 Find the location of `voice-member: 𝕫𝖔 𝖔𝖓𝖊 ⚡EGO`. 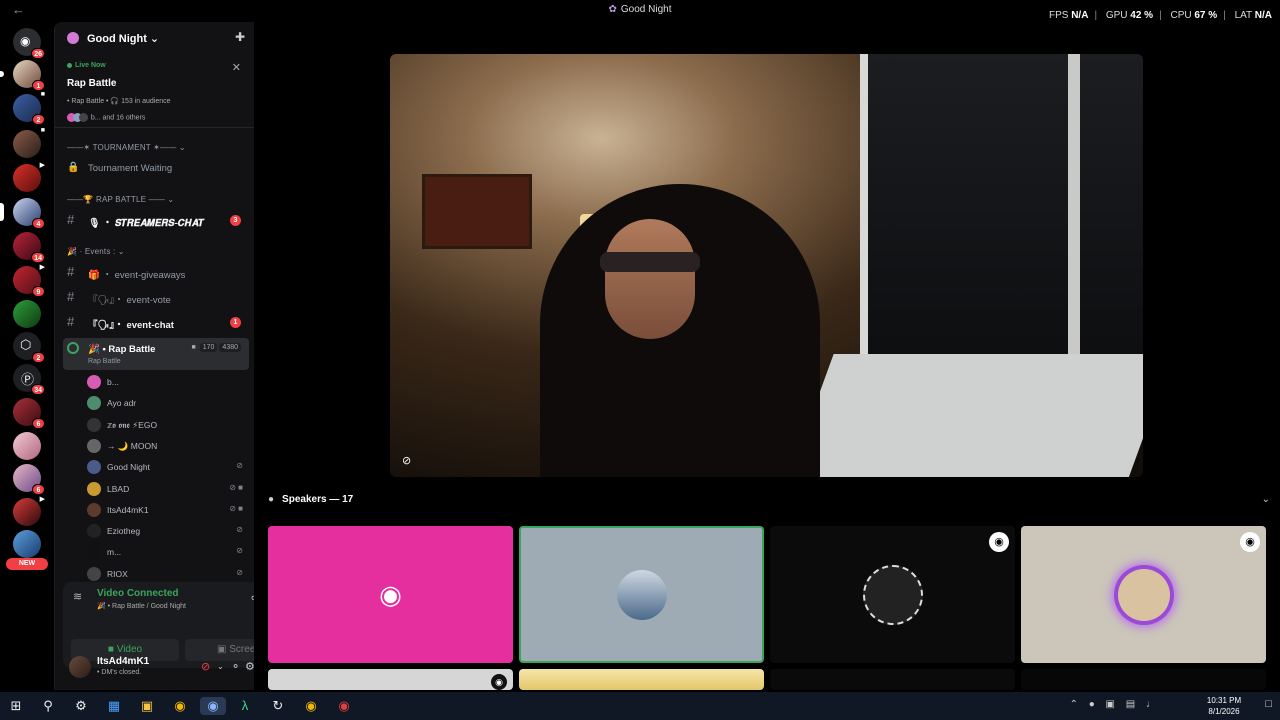

voice-member: 𝕫𝖔 𝖔𝖓𝖊 ⚡EGO is located at coordinates (168, 425).